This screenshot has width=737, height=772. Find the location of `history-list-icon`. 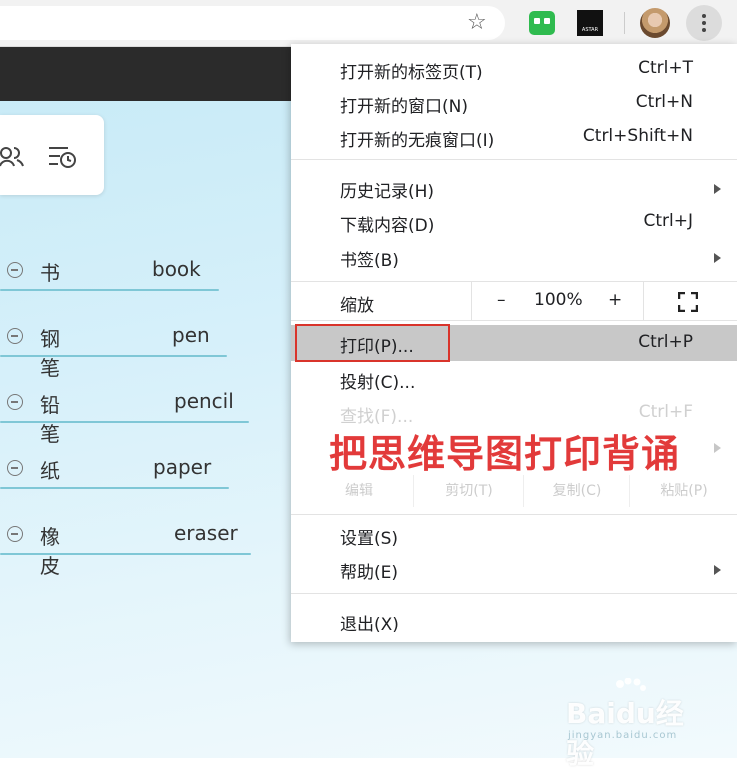

history-list-icon is located at coordinates (63, 157).